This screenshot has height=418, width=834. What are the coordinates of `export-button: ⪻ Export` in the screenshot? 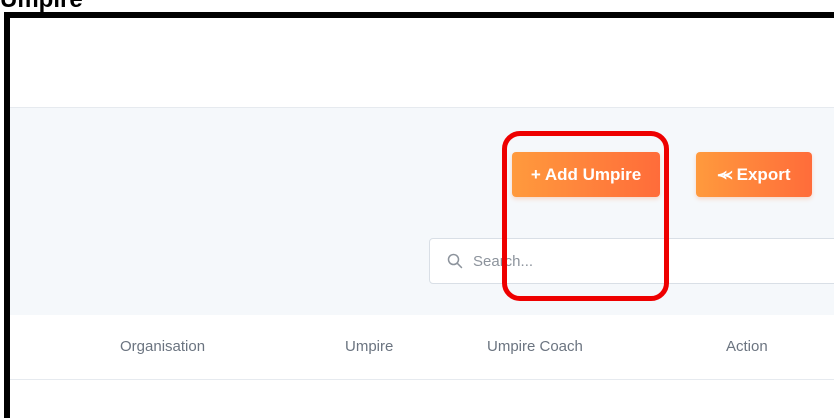 It's located at (754, 174).